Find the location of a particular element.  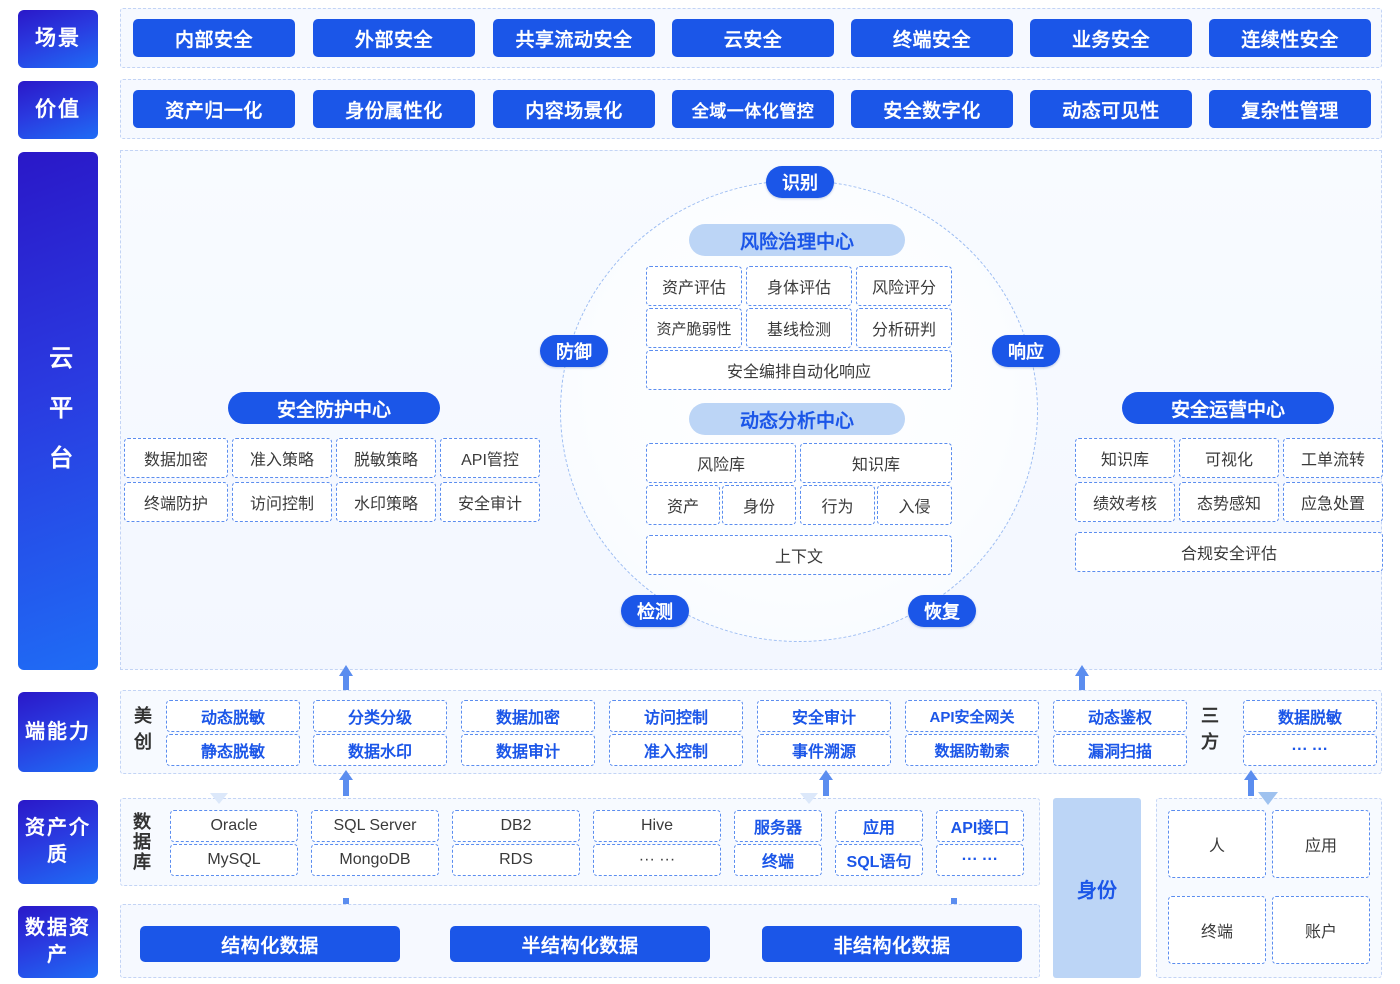

sidebar-label-endpoint: 端能力 is located at coordinates (58, 732).